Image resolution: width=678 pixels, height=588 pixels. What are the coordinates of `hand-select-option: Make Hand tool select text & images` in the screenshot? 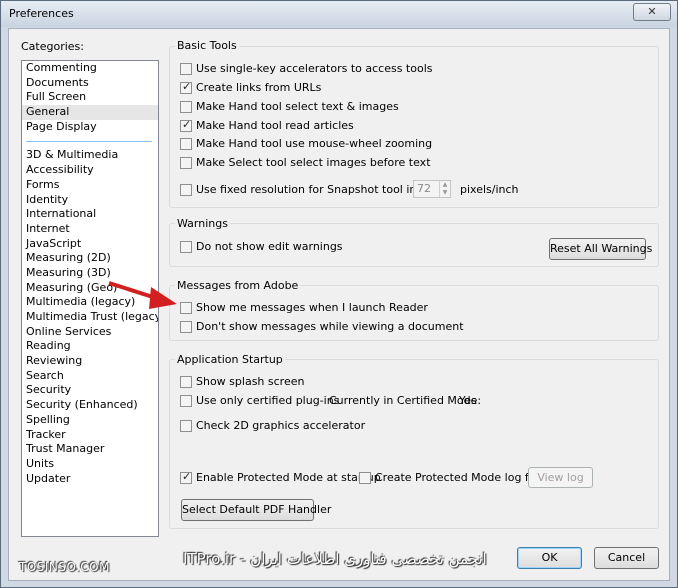 It's located at (289, 106).